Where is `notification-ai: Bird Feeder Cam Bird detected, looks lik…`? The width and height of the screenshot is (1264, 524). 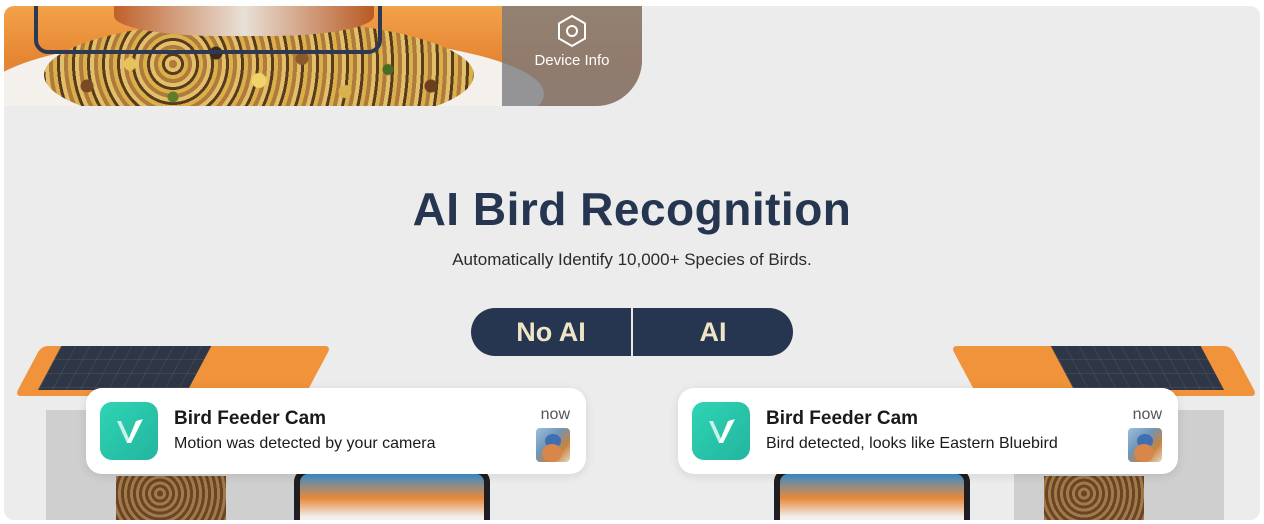 notification-ai: Bird Feeder Cam Bird detected, looks lik… is located at coordinates (928, 431).